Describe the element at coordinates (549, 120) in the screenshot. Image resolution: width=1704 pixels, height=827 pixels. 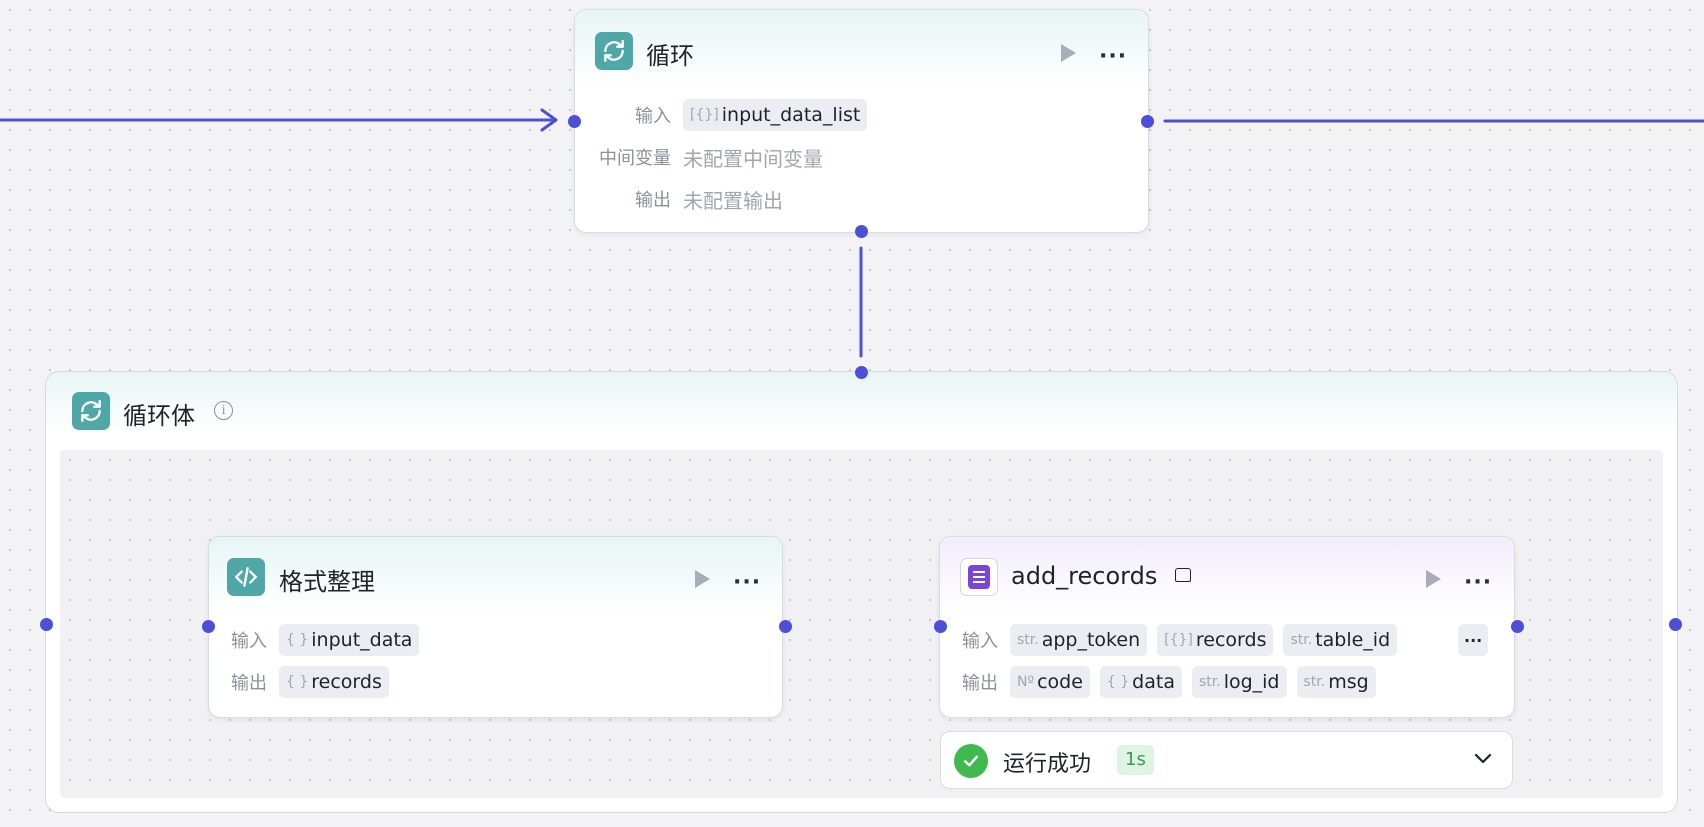
I see `edge-arrowhead` at that location.